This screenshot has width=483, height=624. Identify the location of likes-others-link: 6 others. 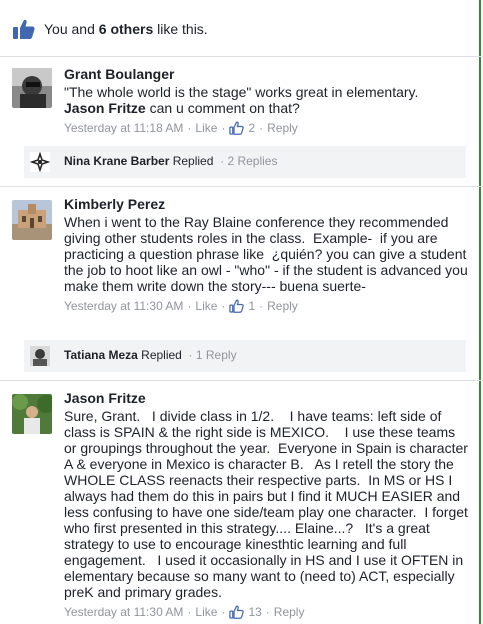
(126, 29).